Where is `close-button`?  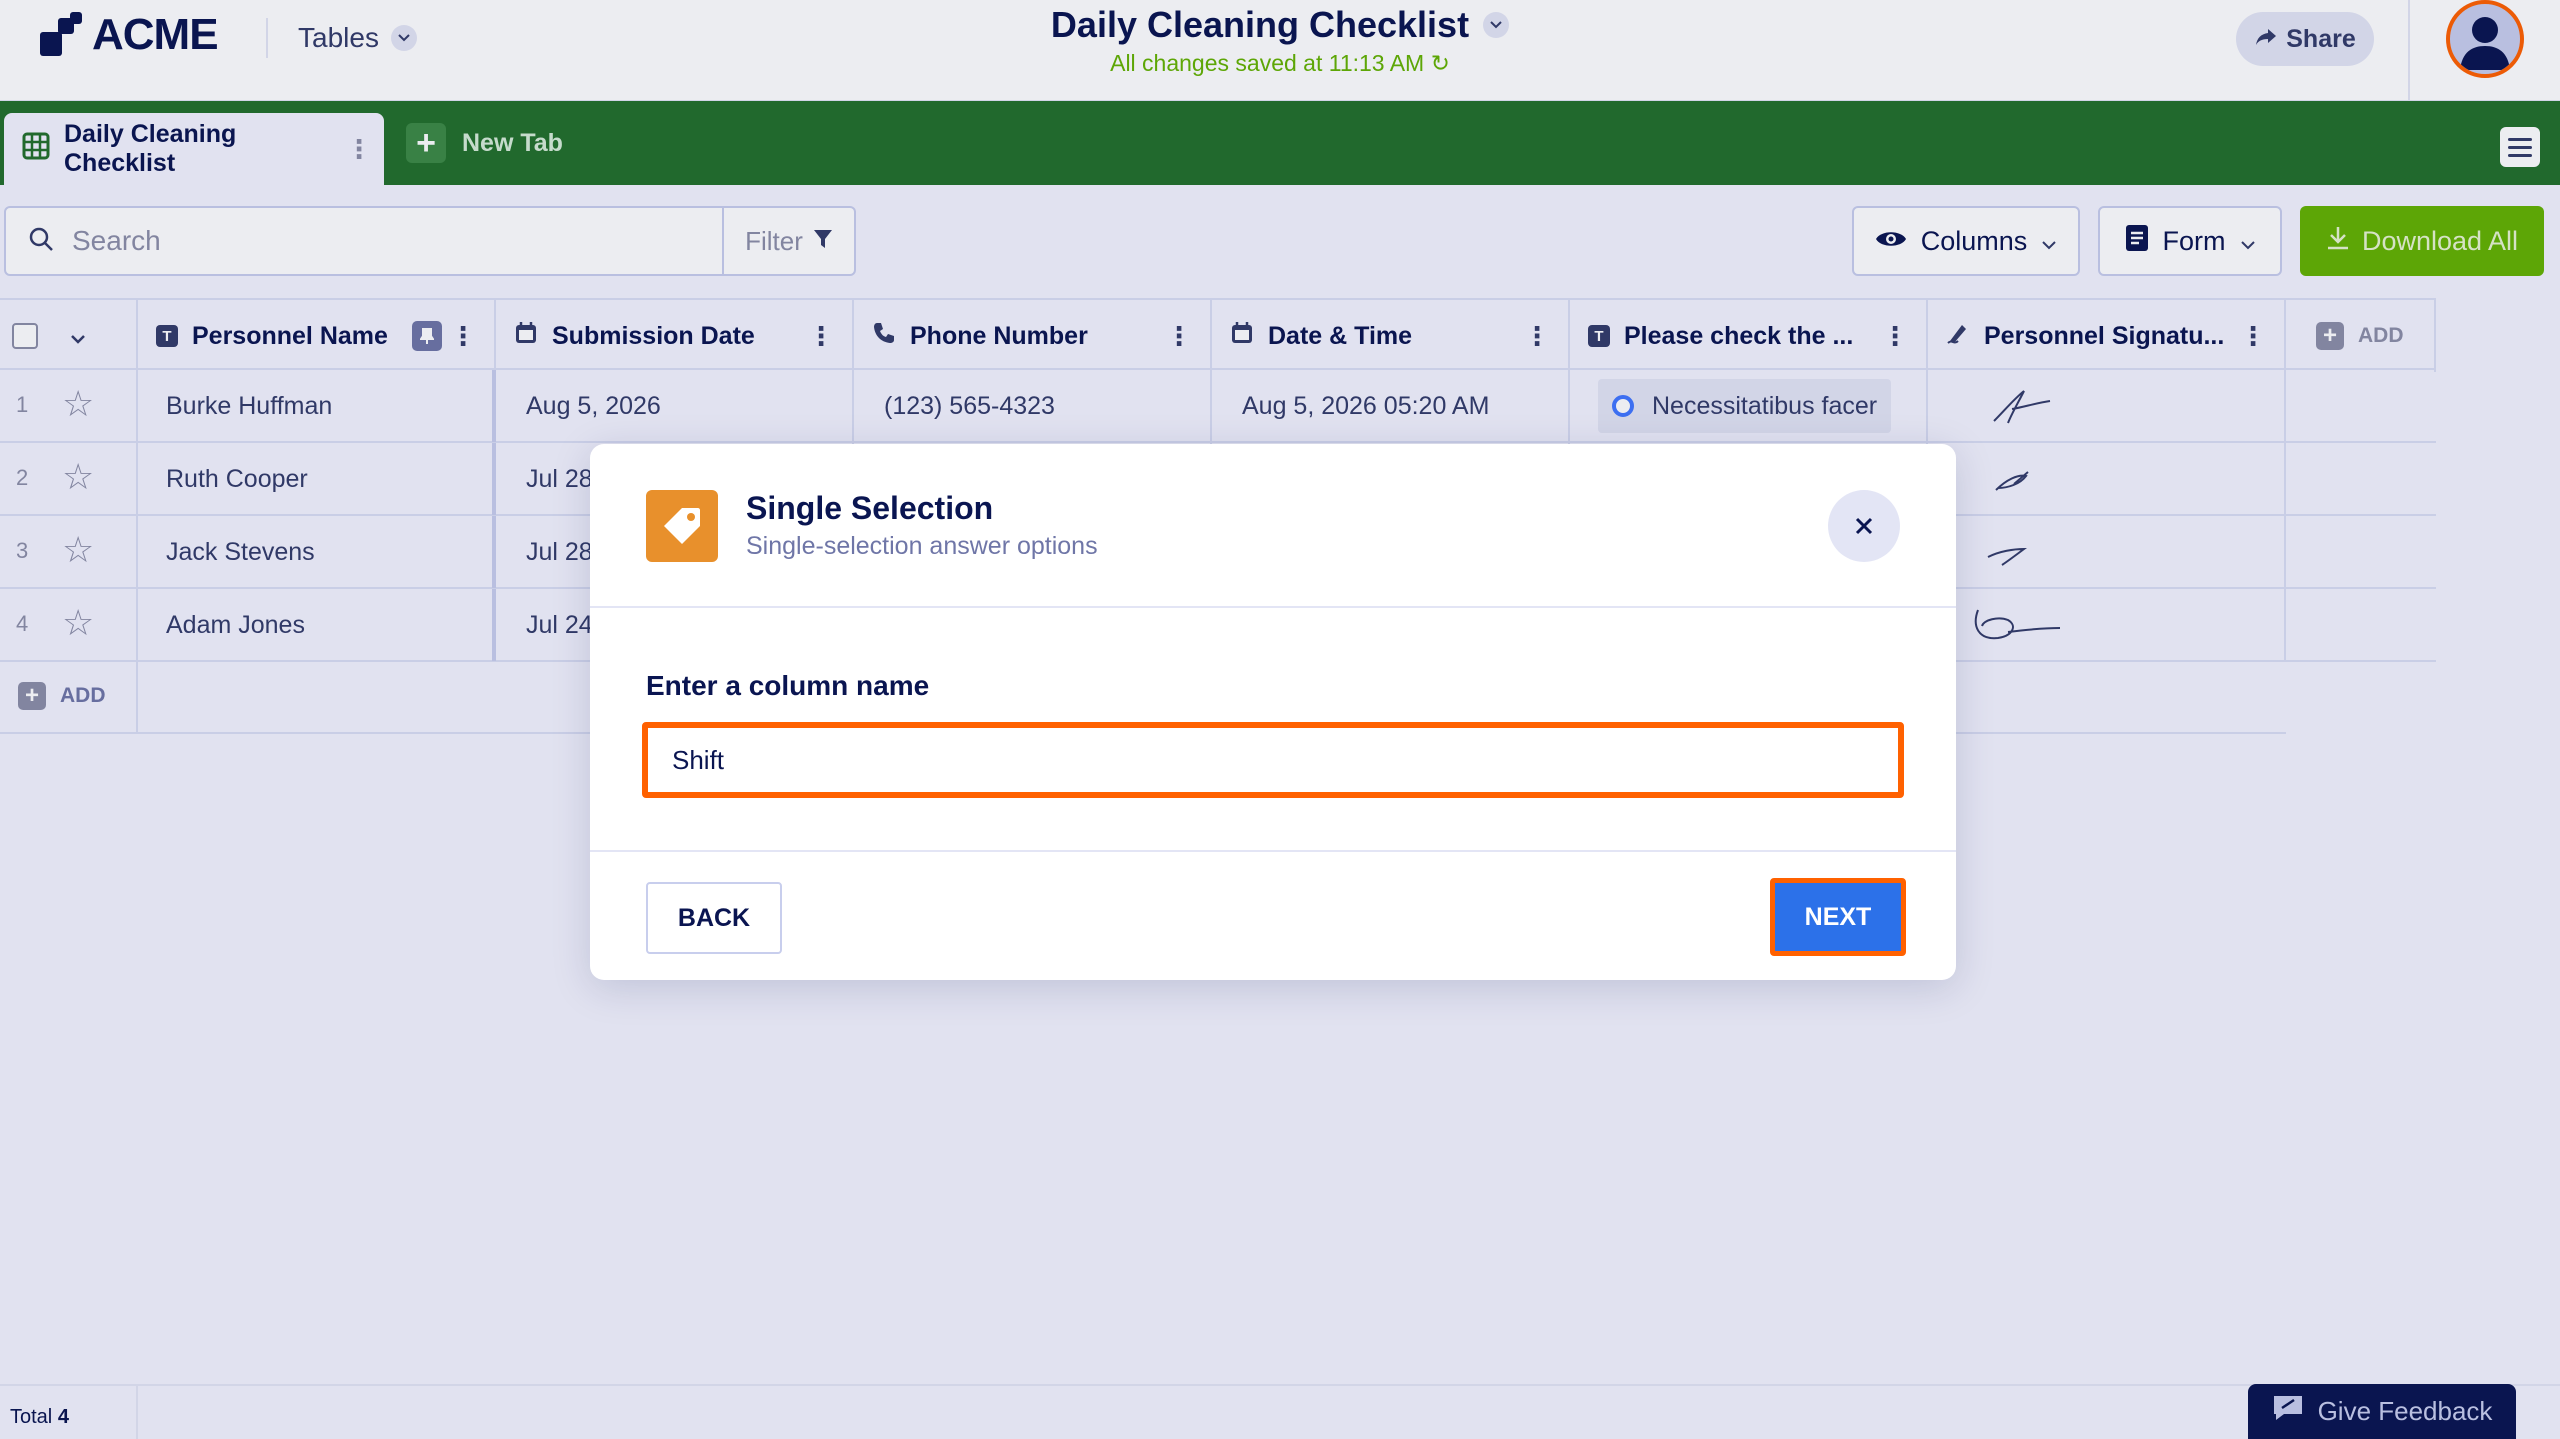
close-button is located at coordinates (1864, 526).